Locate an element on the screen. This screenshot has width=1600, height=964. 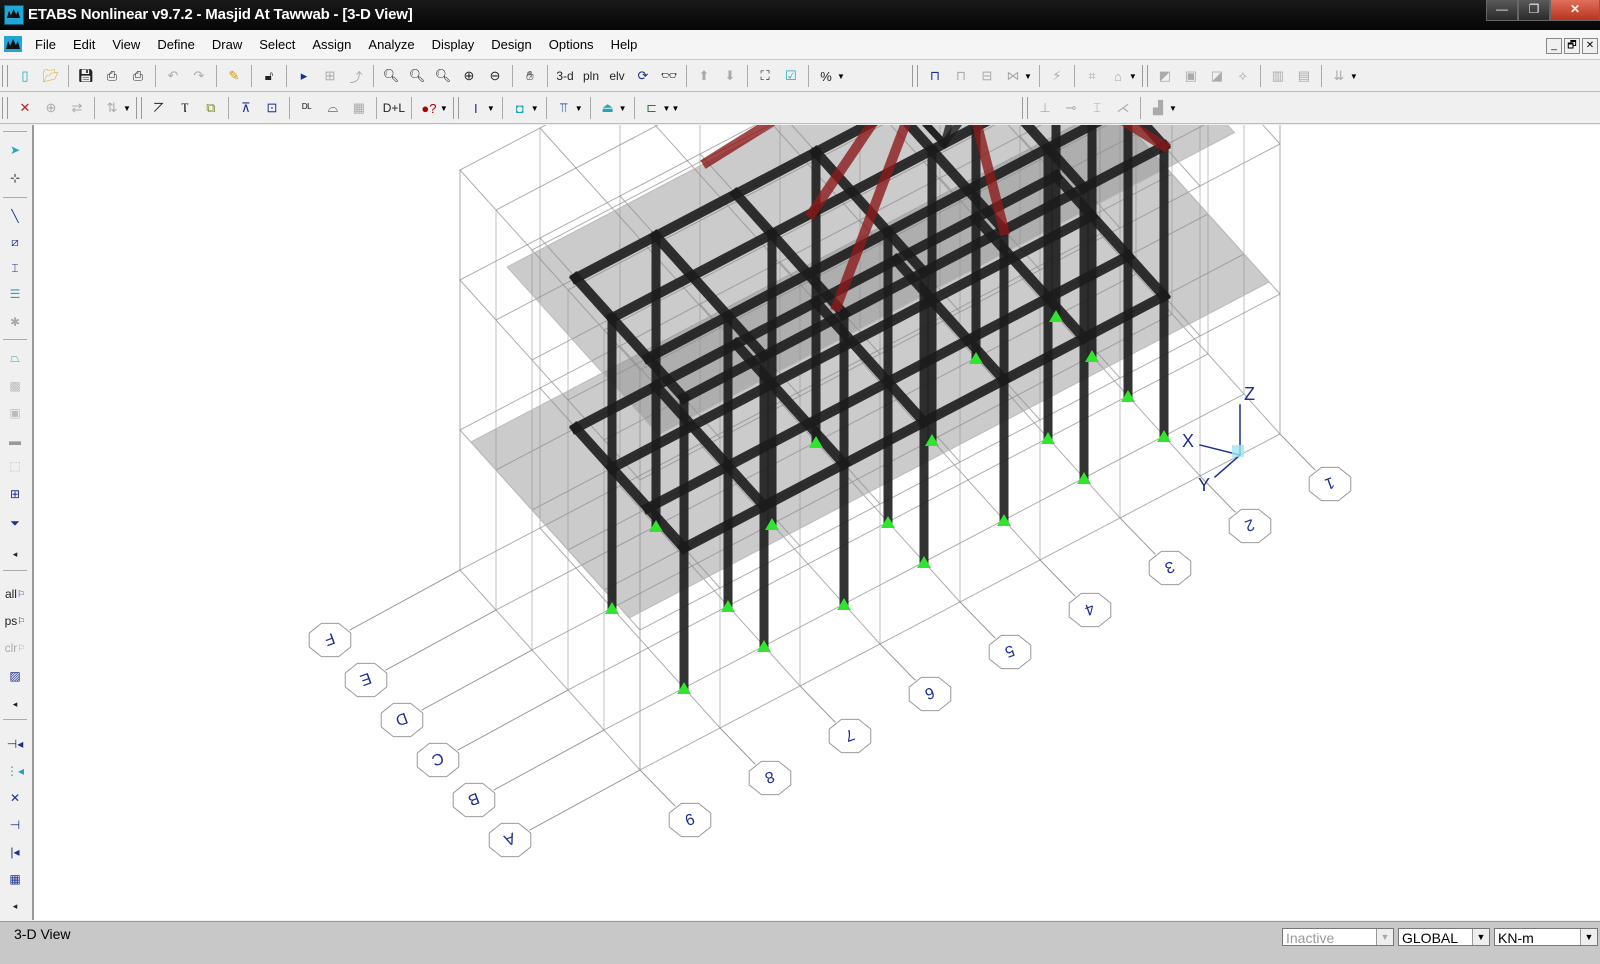
grid-bubble-F: F is located at coordinates (330, 640).